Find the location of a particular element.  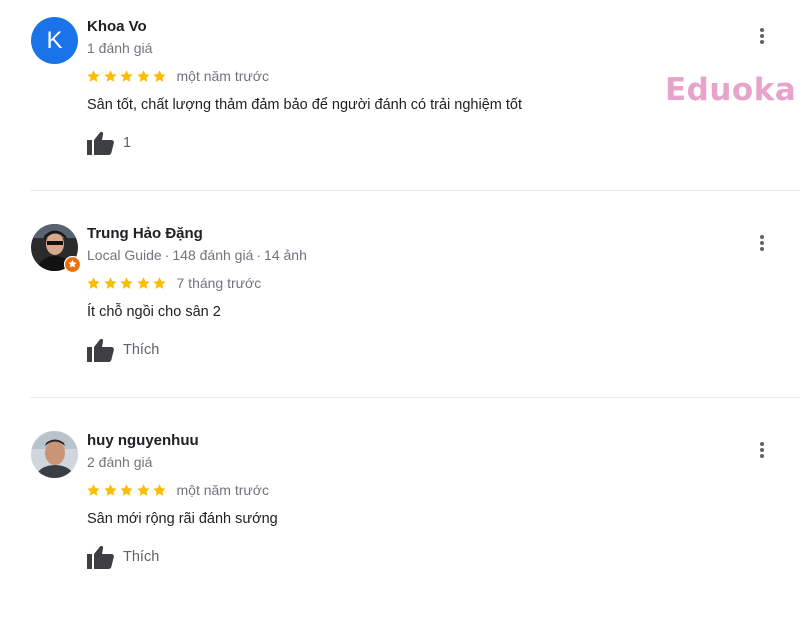

review-count: 2 đánh giá is located at coordinates (120, 462).